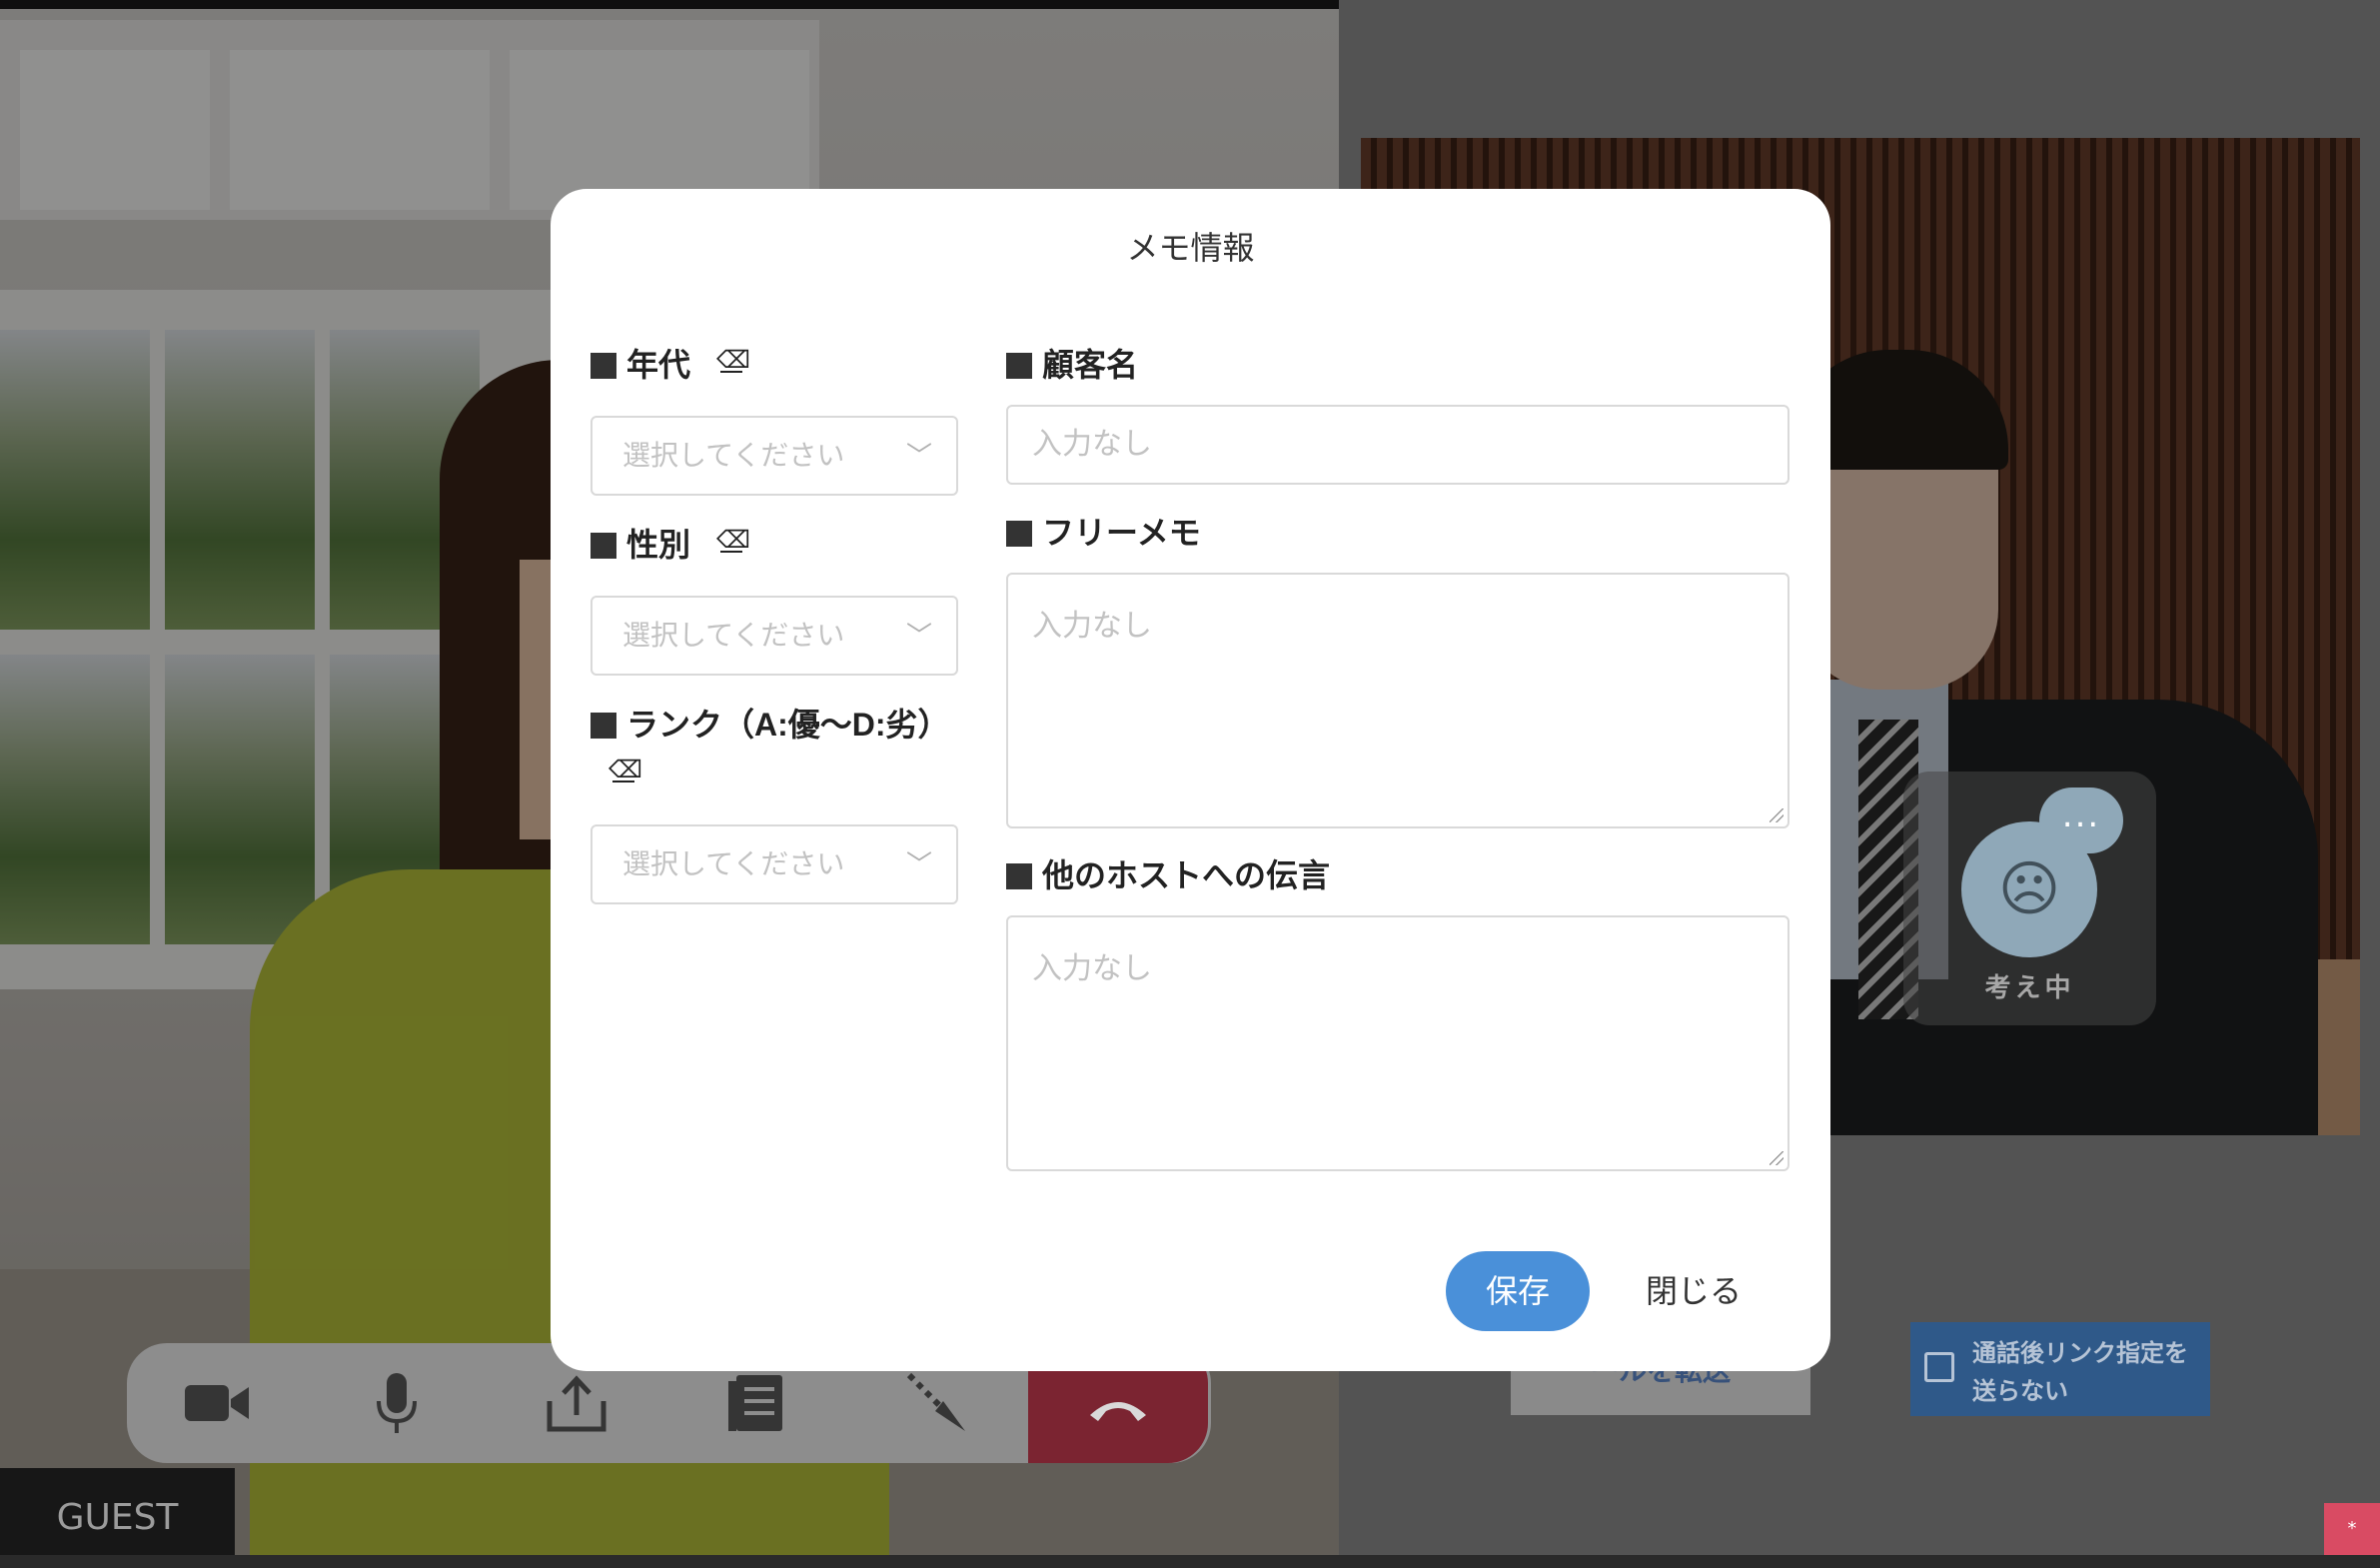 This screenshot has height=1568, width=2380. I want to click on rank-field-label: ランク（A:優〜D:劣）, so click(770, 725).